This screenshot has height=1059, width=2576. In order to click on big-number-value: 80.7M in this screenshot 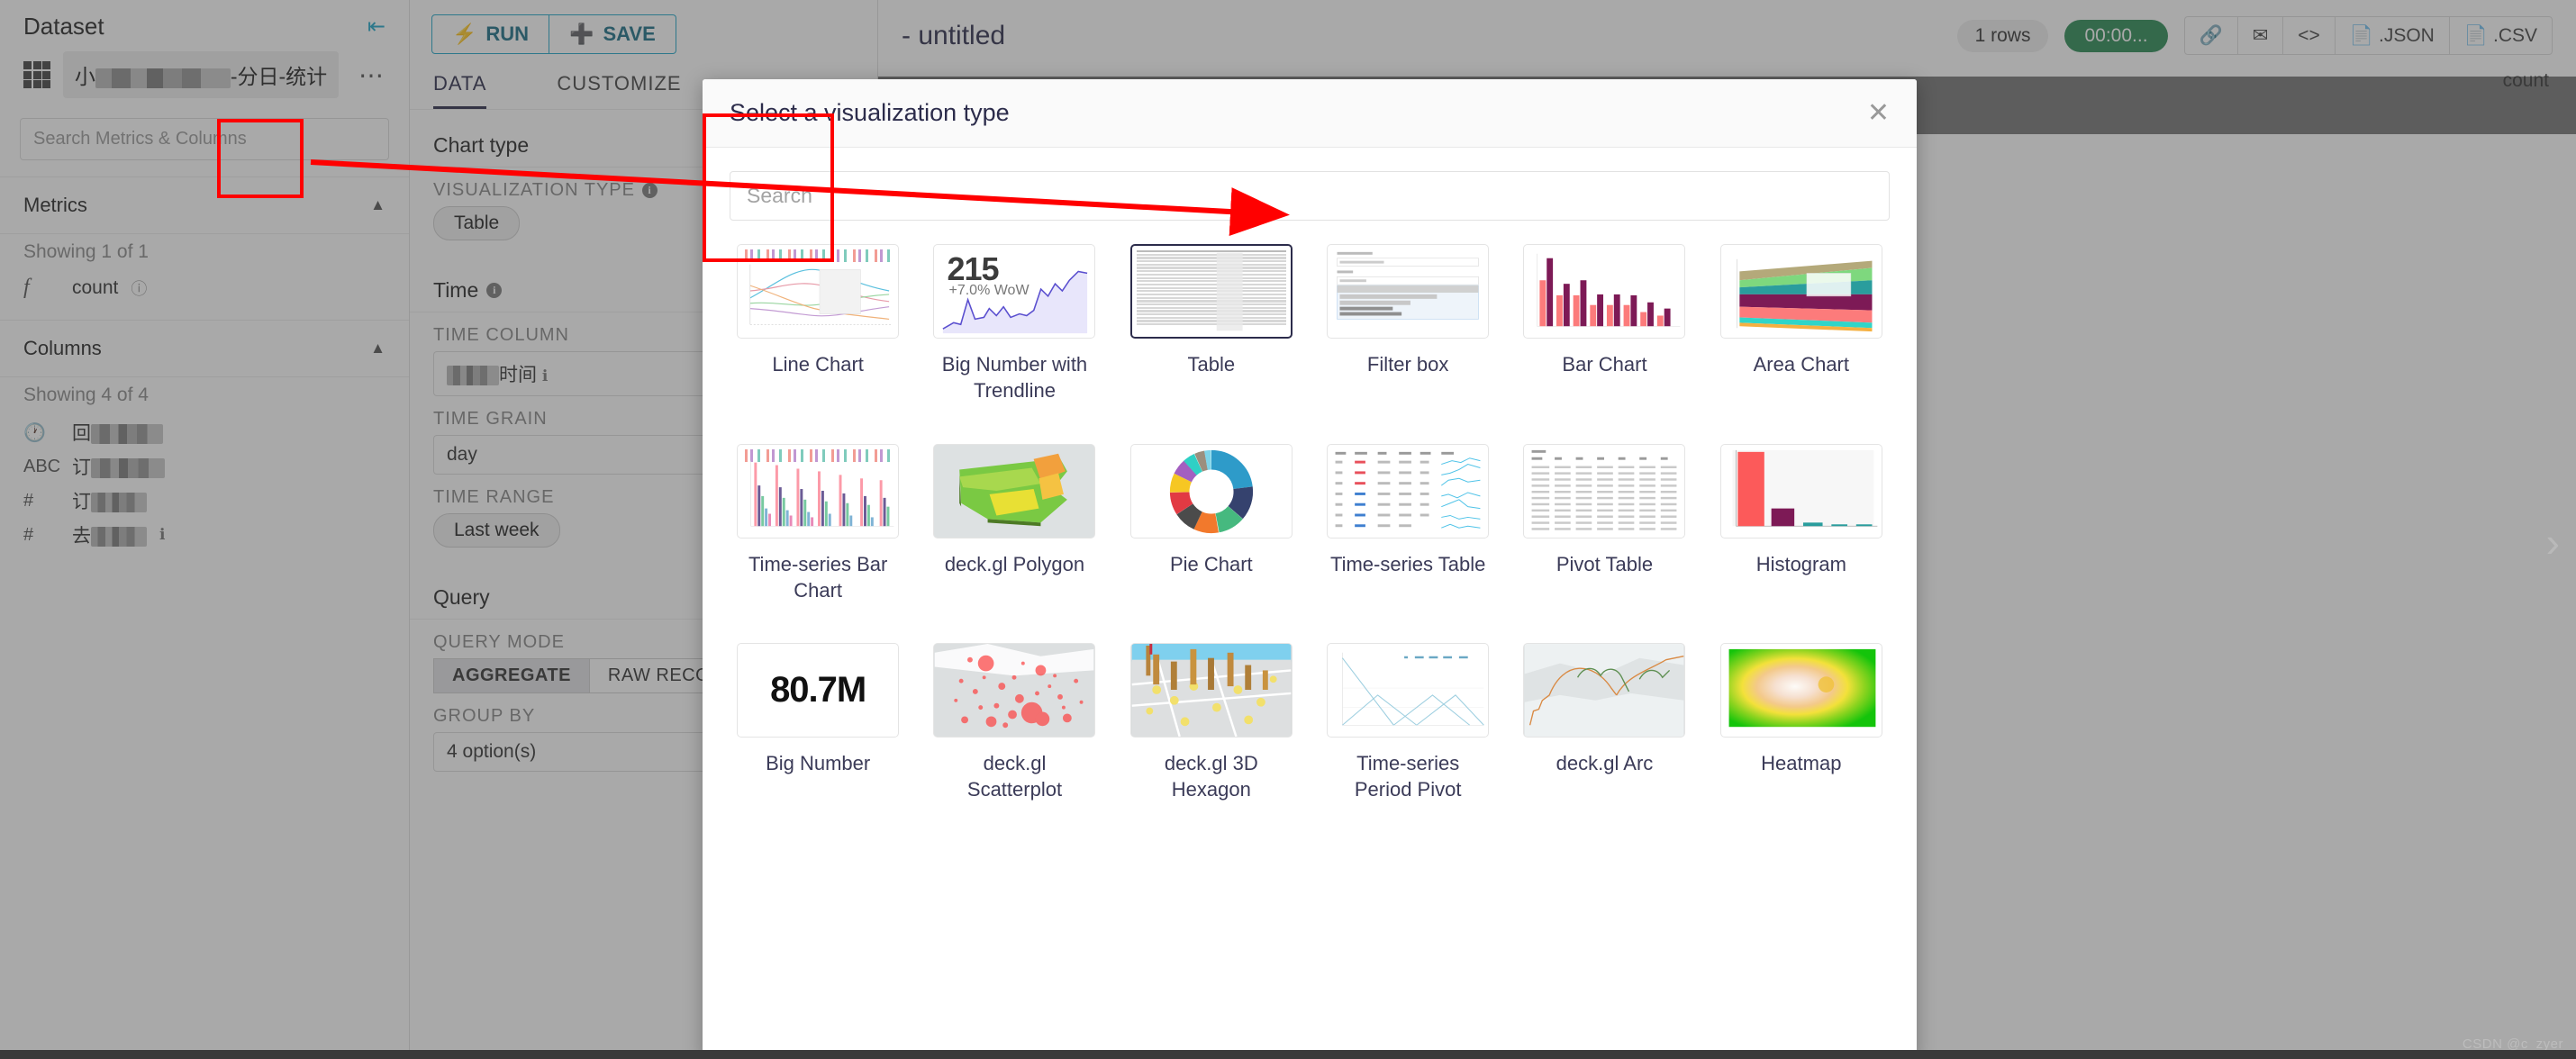, I will do `click(818, 690)`.